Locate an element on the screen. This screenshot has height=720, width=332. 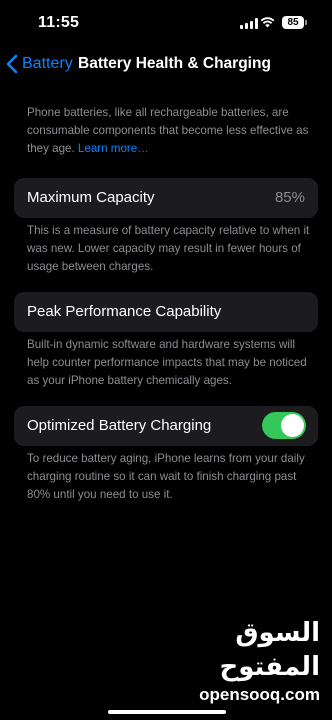
optimized-charging-label: Optimized Battery Charging is located at coordinates (119, 425).